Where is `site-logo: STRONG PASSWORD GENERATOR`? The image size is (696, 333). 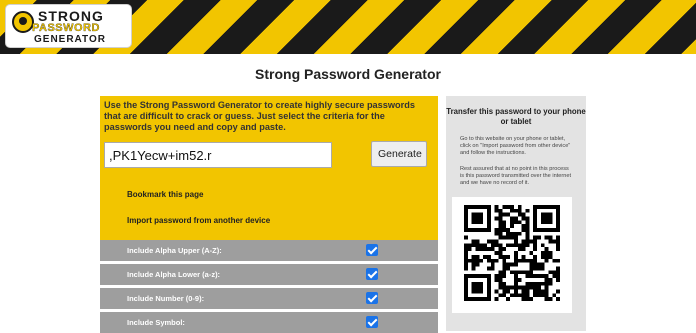 site-logo: STRONG PASSWORD GENERATOR is located at coordinates (68, 26).